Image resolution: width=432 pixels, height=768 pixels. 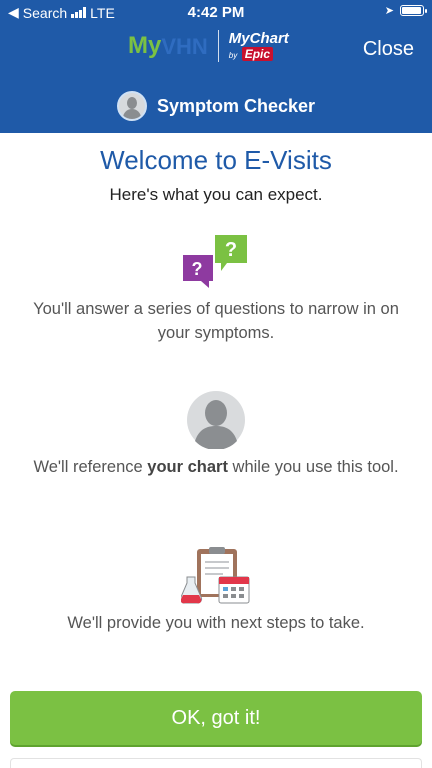 I want to click on close-button: Close, so click(x=388, y=49).